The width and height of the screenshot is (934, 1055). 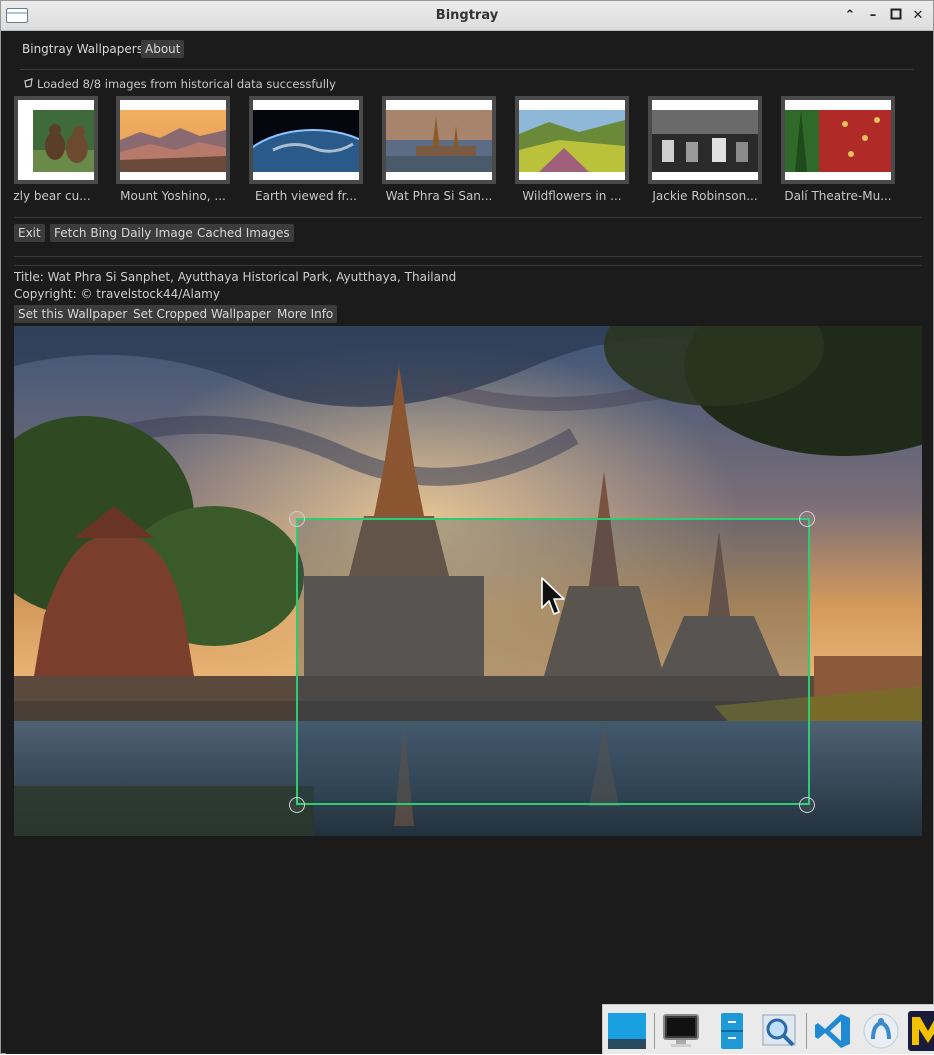 What do you see at coordinates (807, 519) in the screenshot?
I see `crop-handle-top-right` at bounding box center [807, 519].